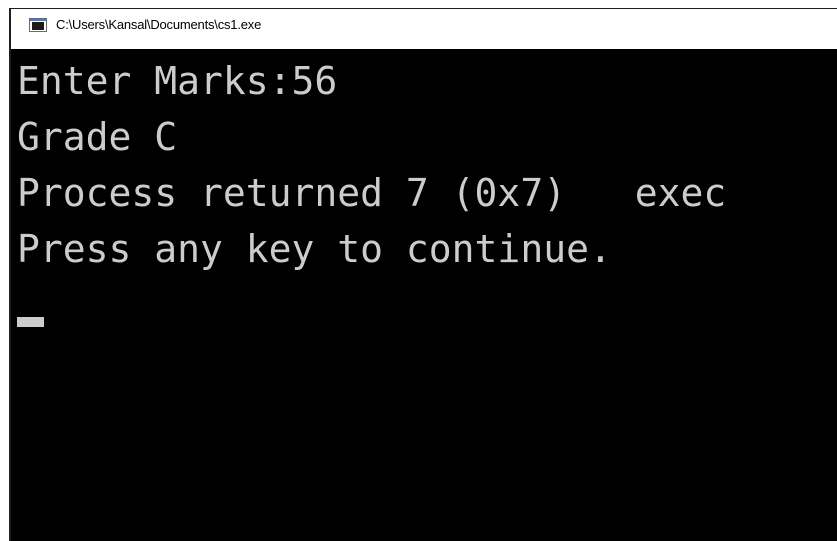 The height and width of the screenshot is (541, 837). I want to click on console-app-icon, so click(38, 25).